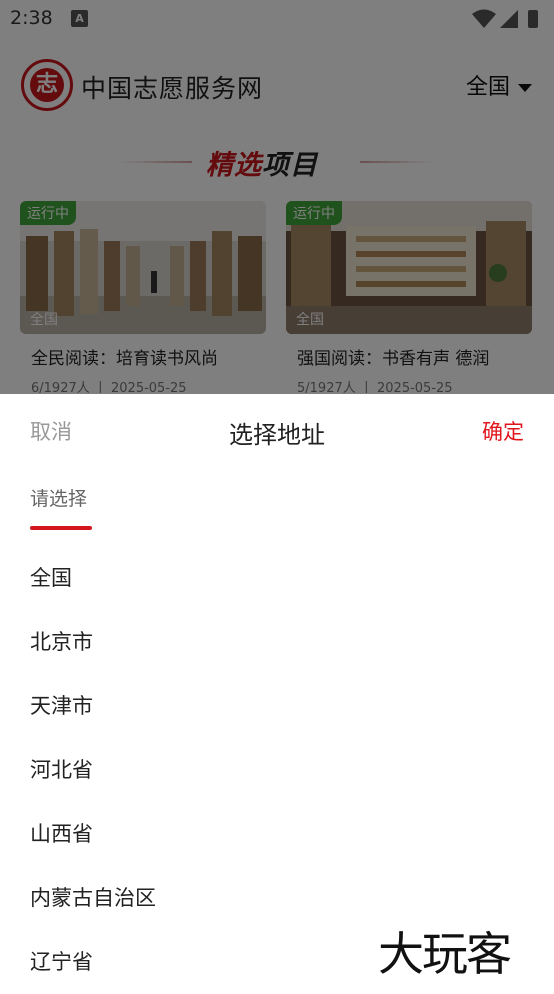 The image size is (554, 994). What do you see at coordinates (277, 770) in the screenshot?
I see `region-option: 河北省` at bounding box center [277, 770].